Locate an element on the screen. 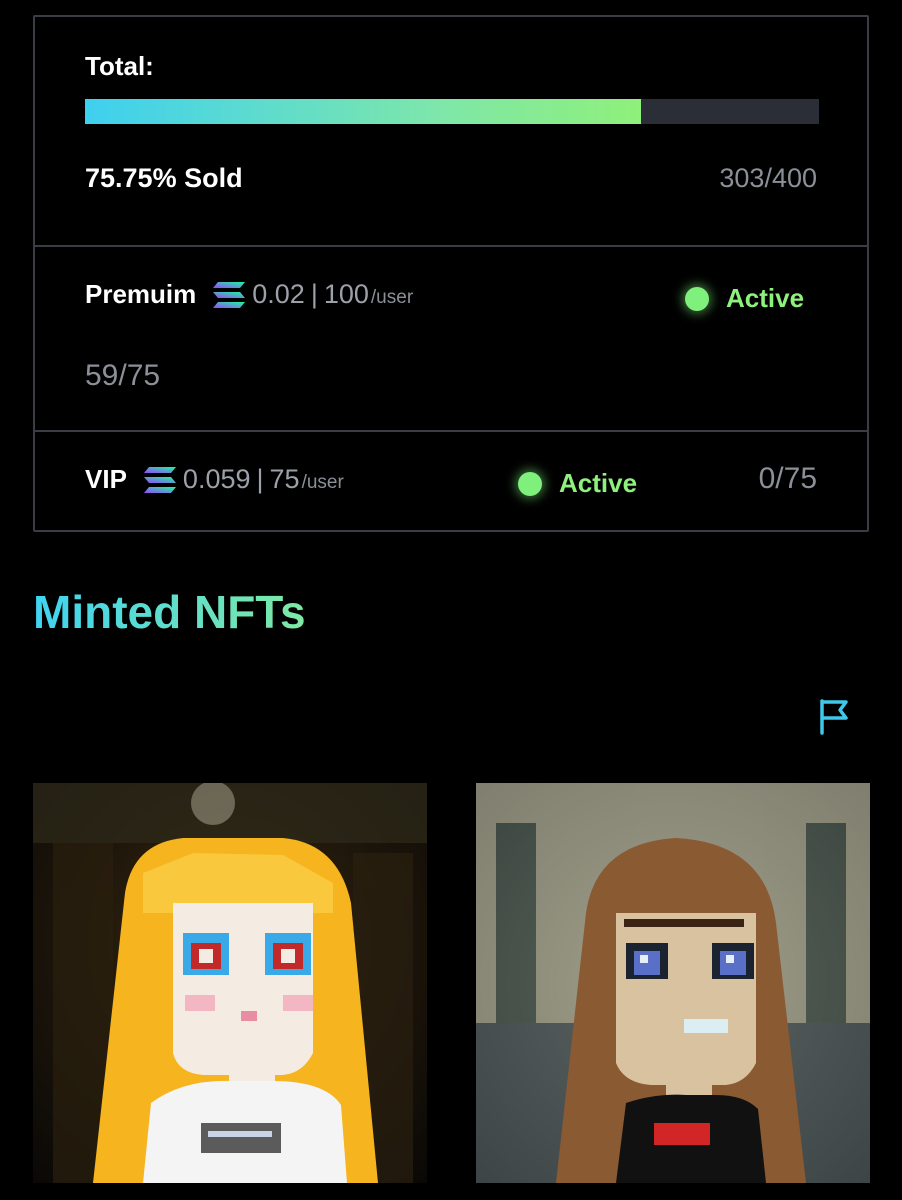 Image resolution: width=902 pixels, height=1200 pixels. sold-count: 303/400 is located at coordinates (768, 178).